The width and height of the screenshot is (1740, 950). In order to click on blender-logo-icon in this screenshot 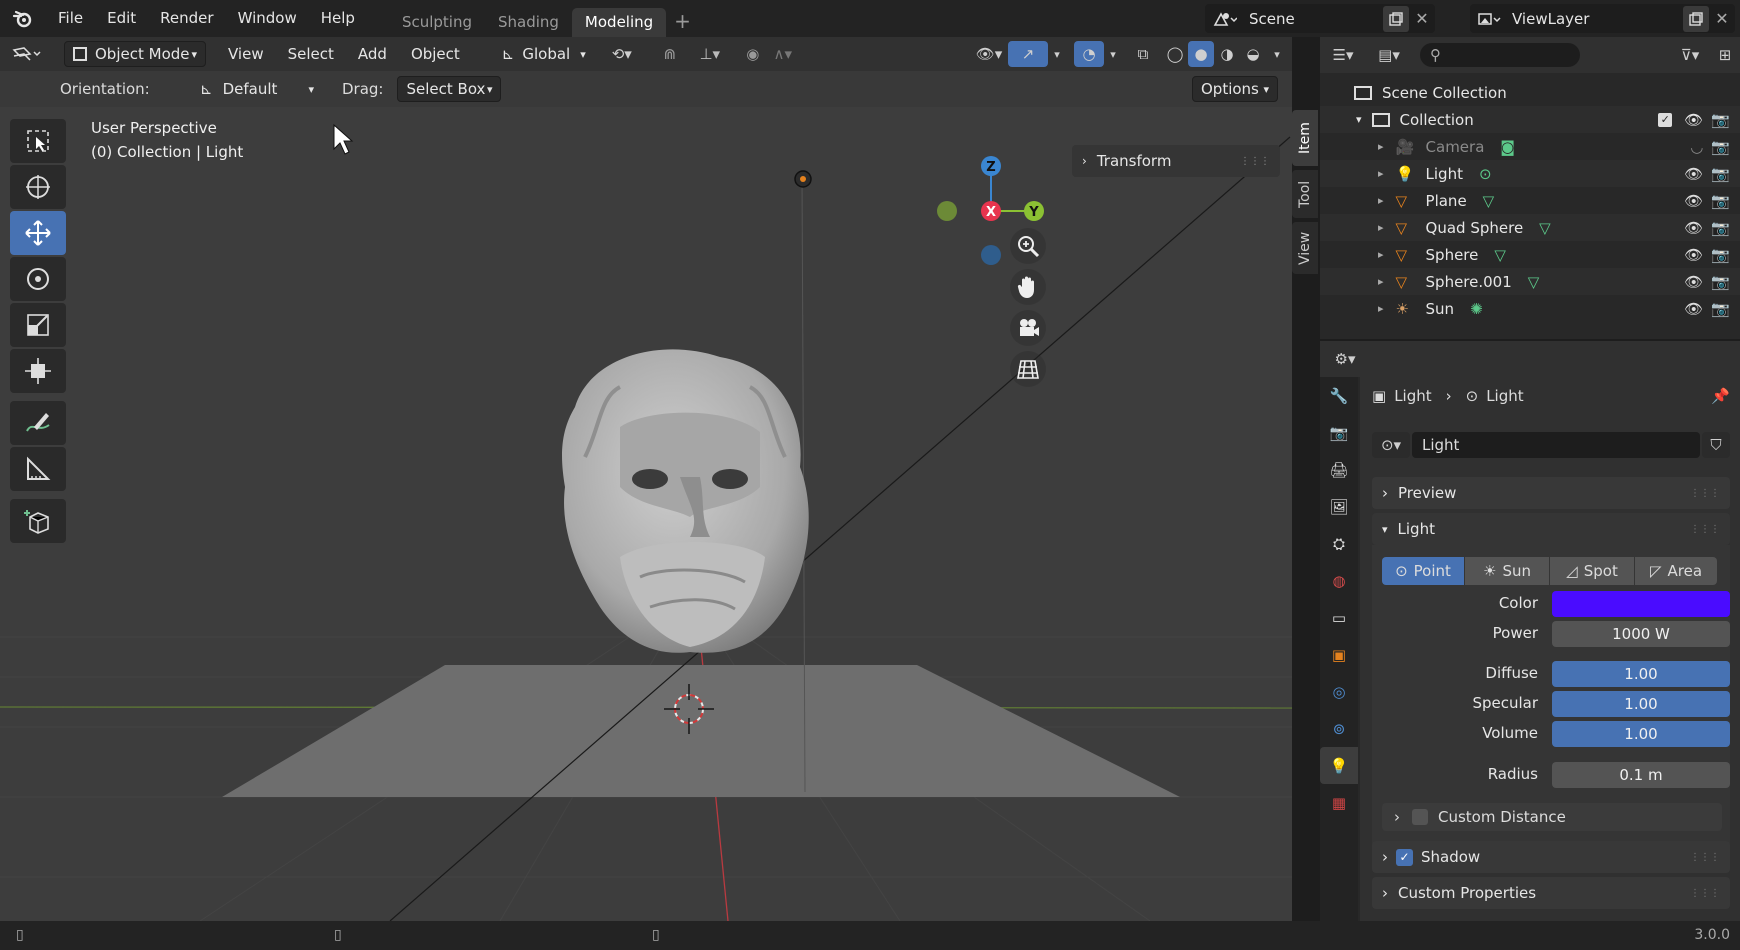, I will do `click(23, 18)`.